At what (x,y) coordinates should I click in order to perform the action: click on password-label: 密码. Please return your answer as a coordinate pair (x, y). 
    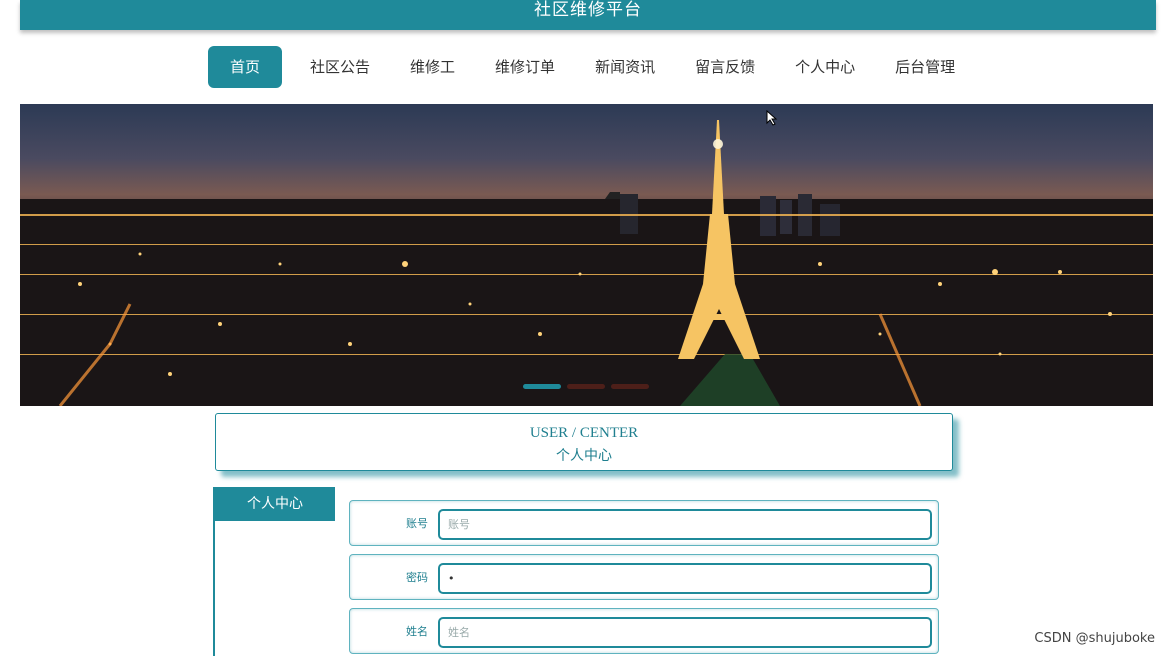
    Looking at the image, I should click on (417, 577).